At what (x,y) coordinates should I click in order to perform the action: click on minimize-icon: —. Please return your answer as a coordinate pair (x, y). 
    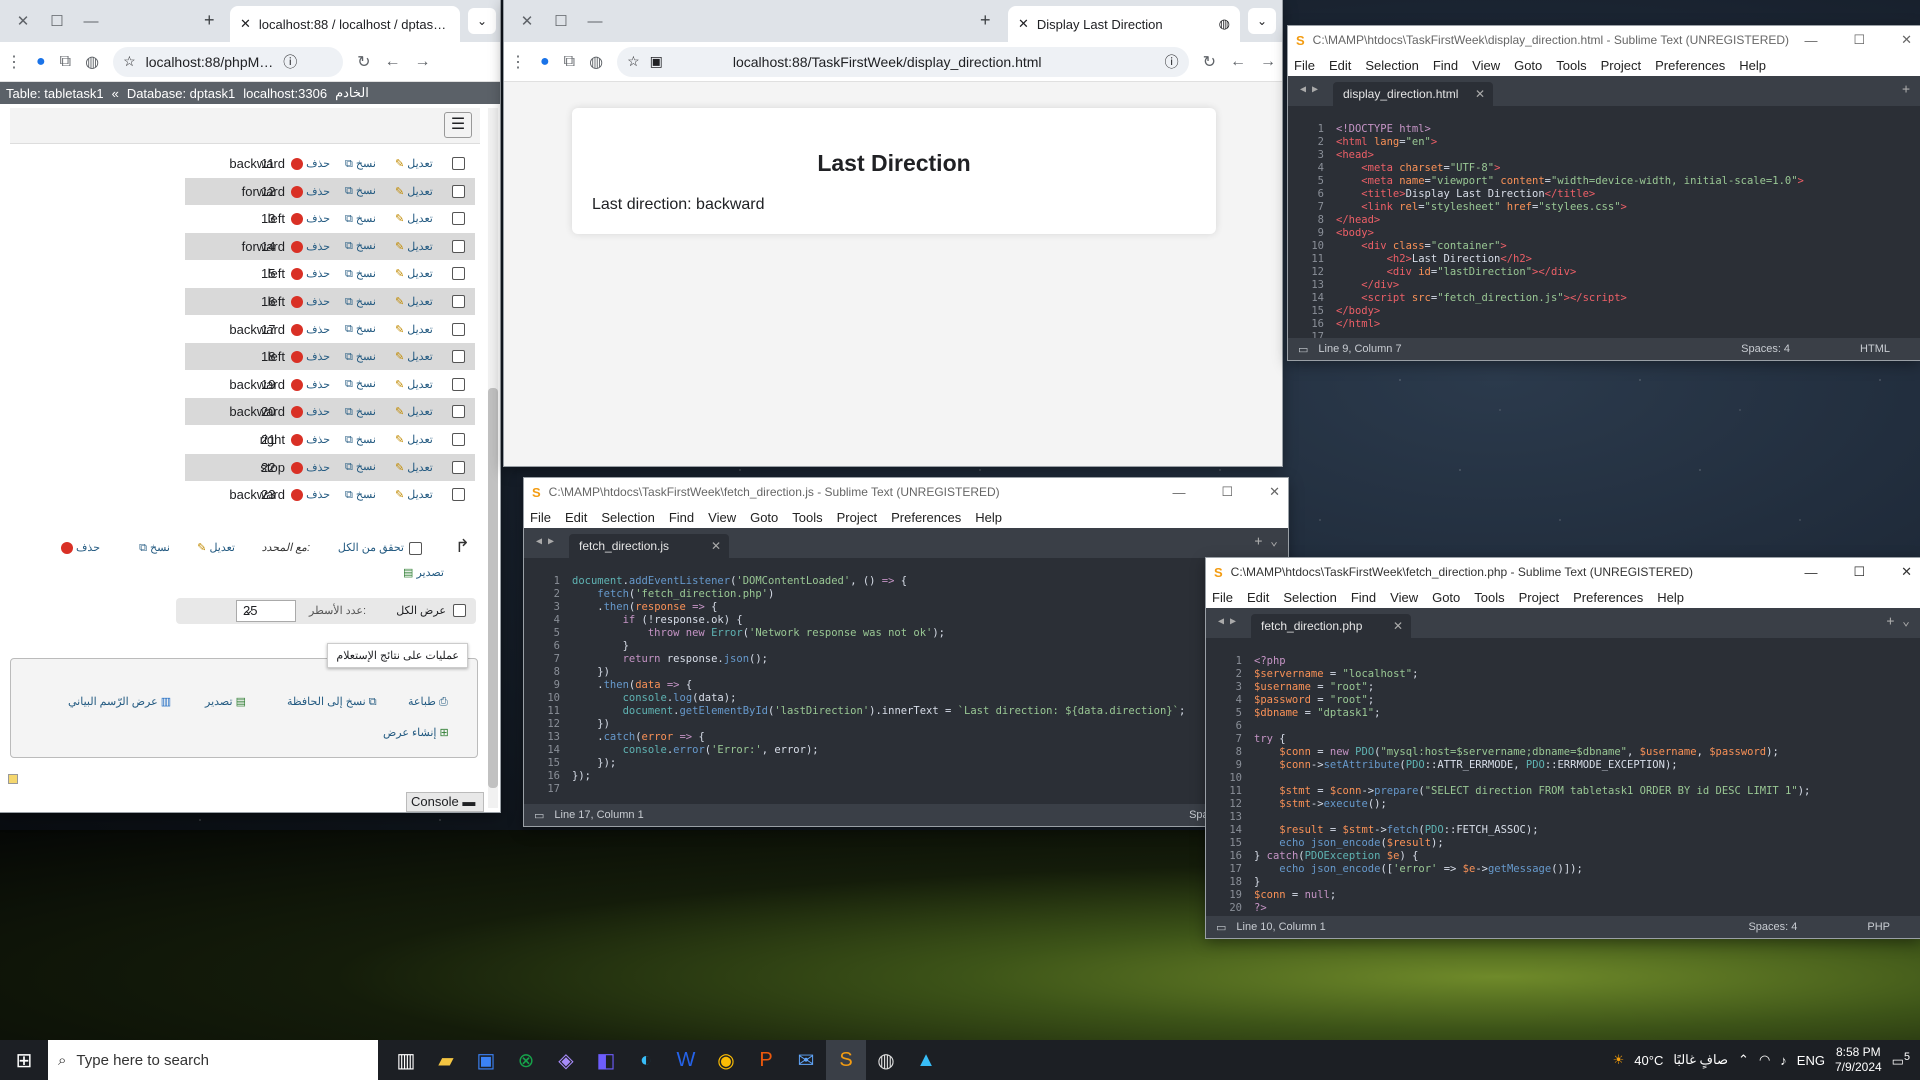
    Looking at the image, I should click on (1178, 492).